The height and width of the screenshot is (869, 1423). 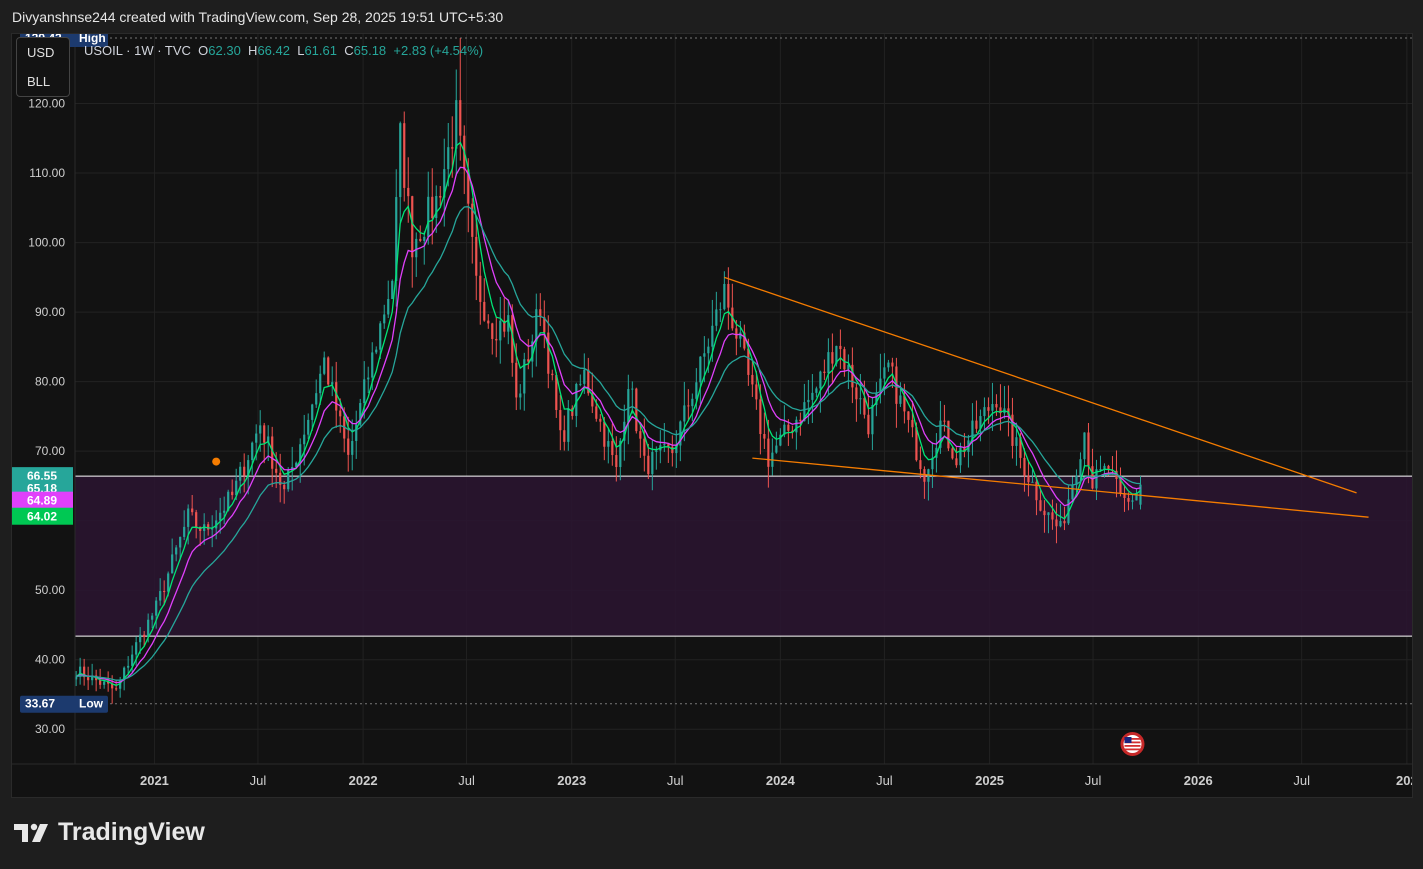 What do you see at coordinates (50, 590) in the screenshot?
I see `y-tick-label: 50.00` at bounding box center [50, 590].